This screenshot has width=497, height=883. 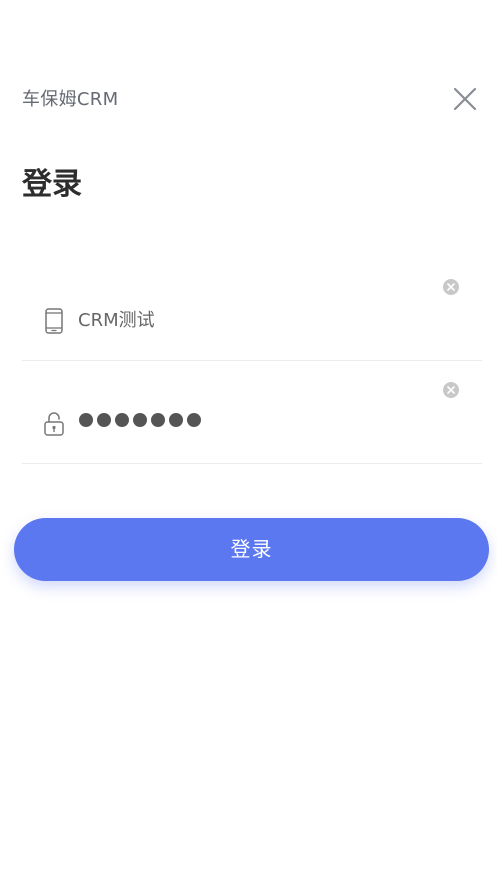 I want to click on account-input: CRM测试, so click(x=116, y=321).